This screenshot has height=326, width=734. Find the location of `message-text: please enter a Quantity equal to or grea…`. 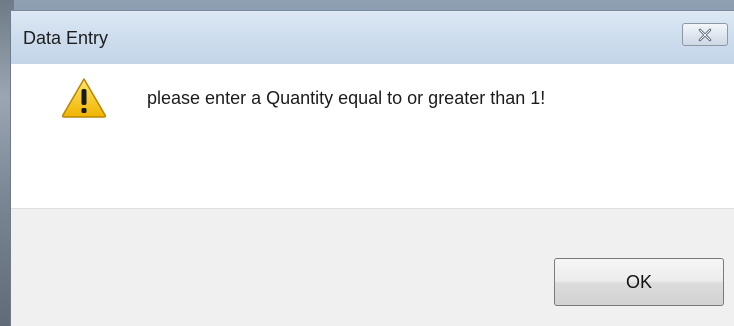

message-text: please enter a Quantity equal to or grea… is located at coordinates (346, 98).